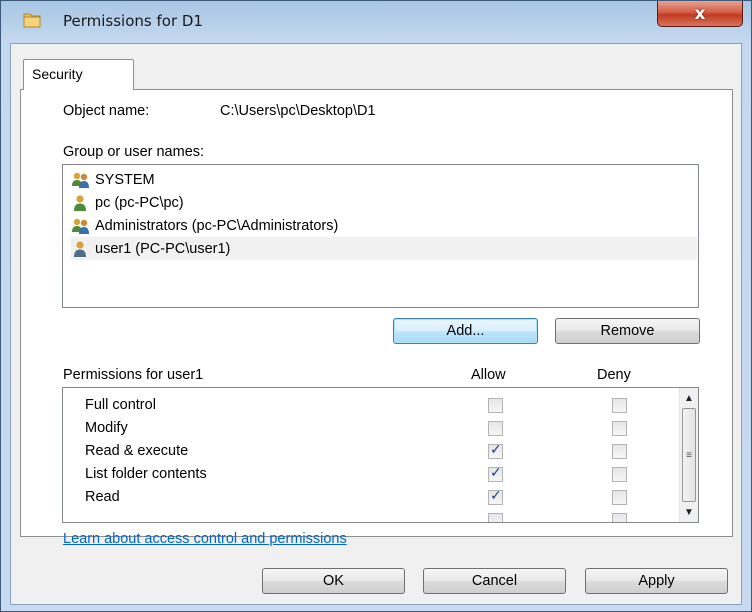 Image resolution: width=752 pixels, height=612 pixels. Describe the element at coordinates (384, 225) in the screenshot. I see `list-item-administrators: Administrators (pc-PC\Administrators)` at that location.